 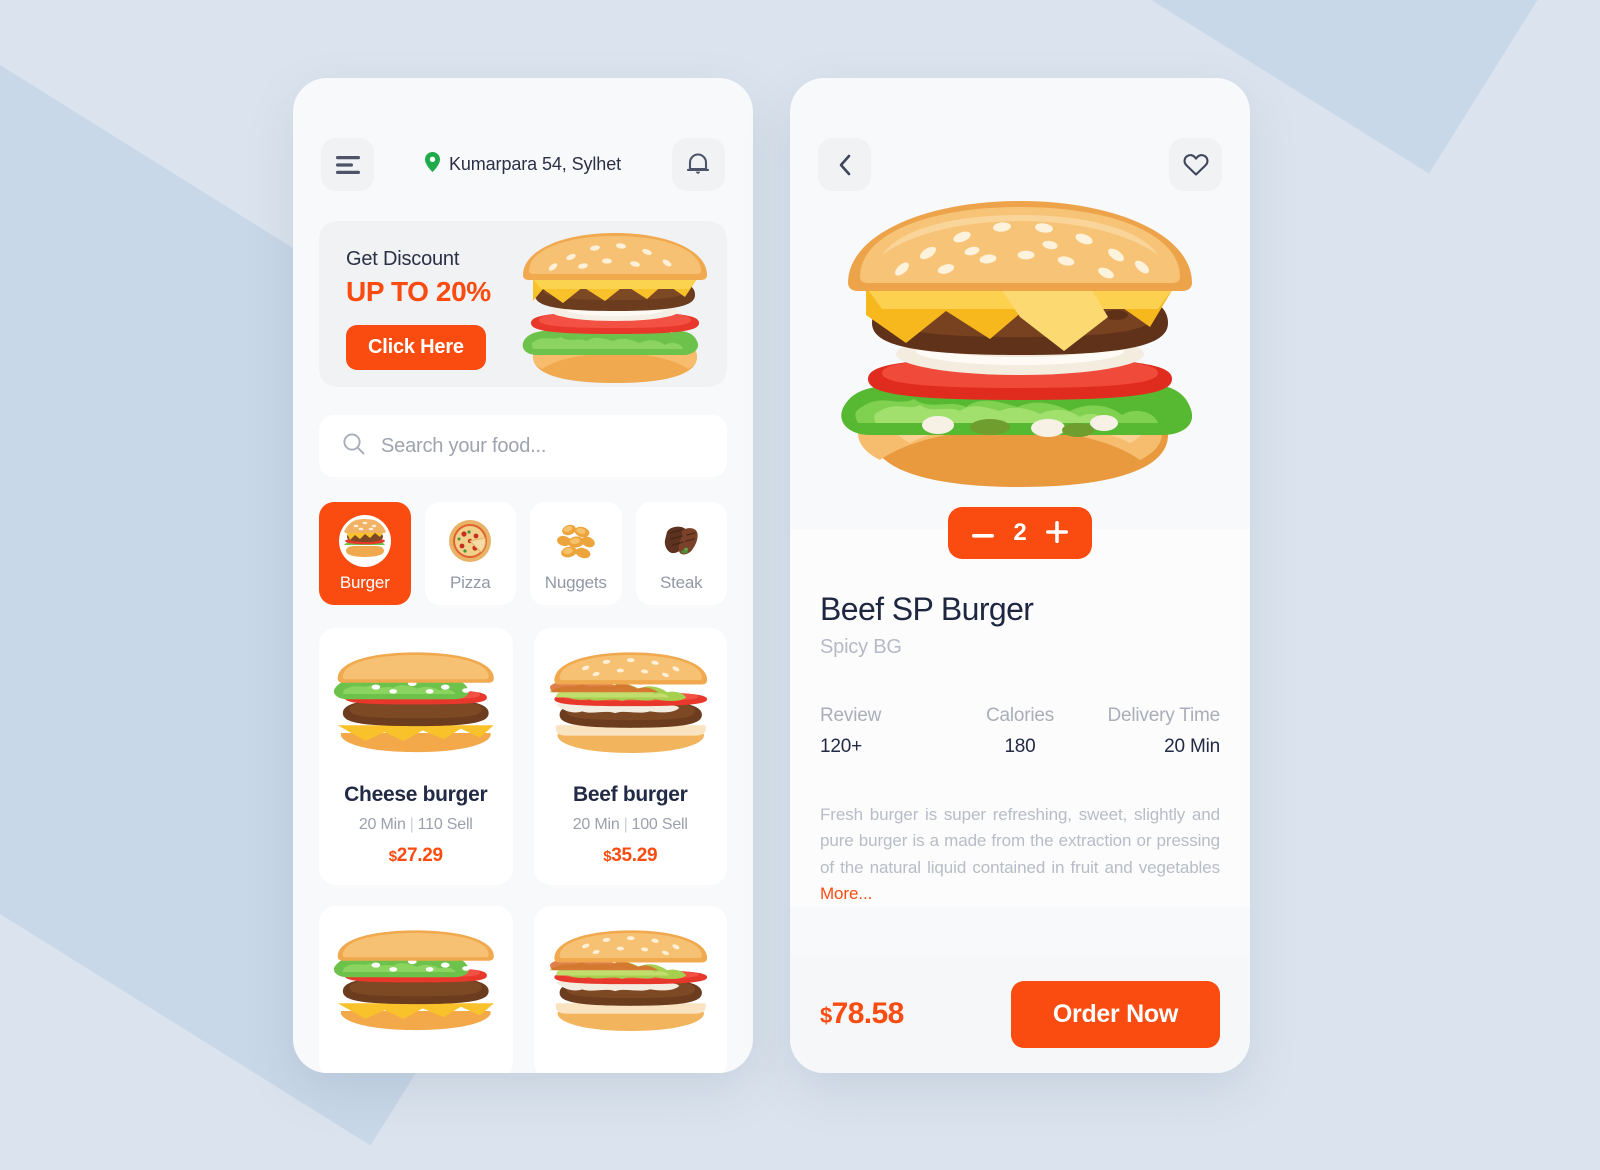 What do you see at coordinates (523, 553) in the screenshot?
I see `category-list: Burger Pizza Nuggets Steak` at bounding box center [523, 553].